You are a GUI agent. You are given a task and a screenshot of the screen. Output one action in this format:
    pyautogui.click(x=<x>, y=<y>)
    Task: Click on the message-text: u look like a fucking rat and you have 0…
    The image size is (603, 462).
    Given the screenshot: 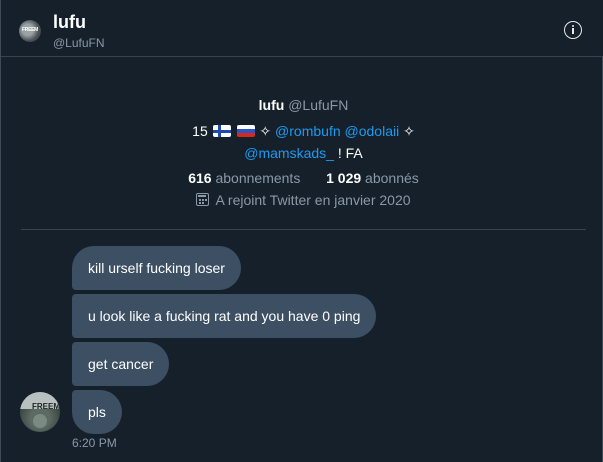 What is the action you would take?
    pyautogui.click(x=224, y=316)
    